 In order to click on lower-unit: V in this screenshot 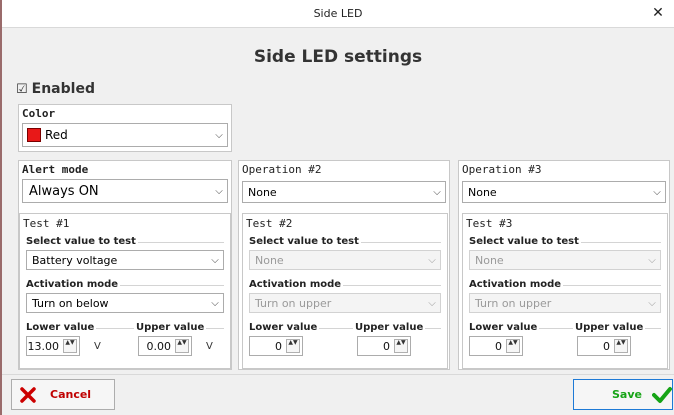, I will do `click(97, 346)`.